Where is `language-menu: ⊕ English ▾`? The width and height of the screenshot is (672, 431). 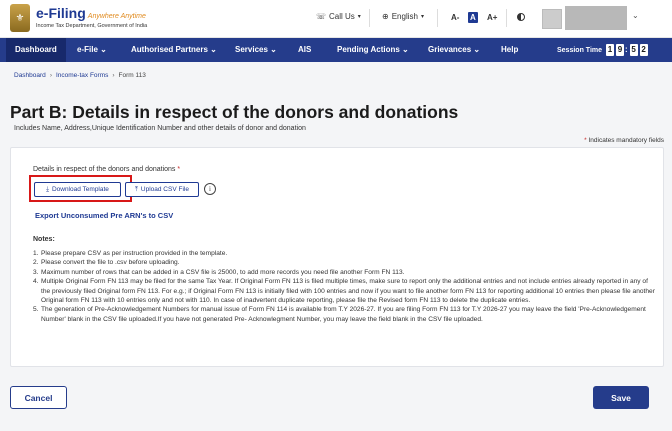
language-menu: ⊕ English ▾ is located at coordinates (403, 16).